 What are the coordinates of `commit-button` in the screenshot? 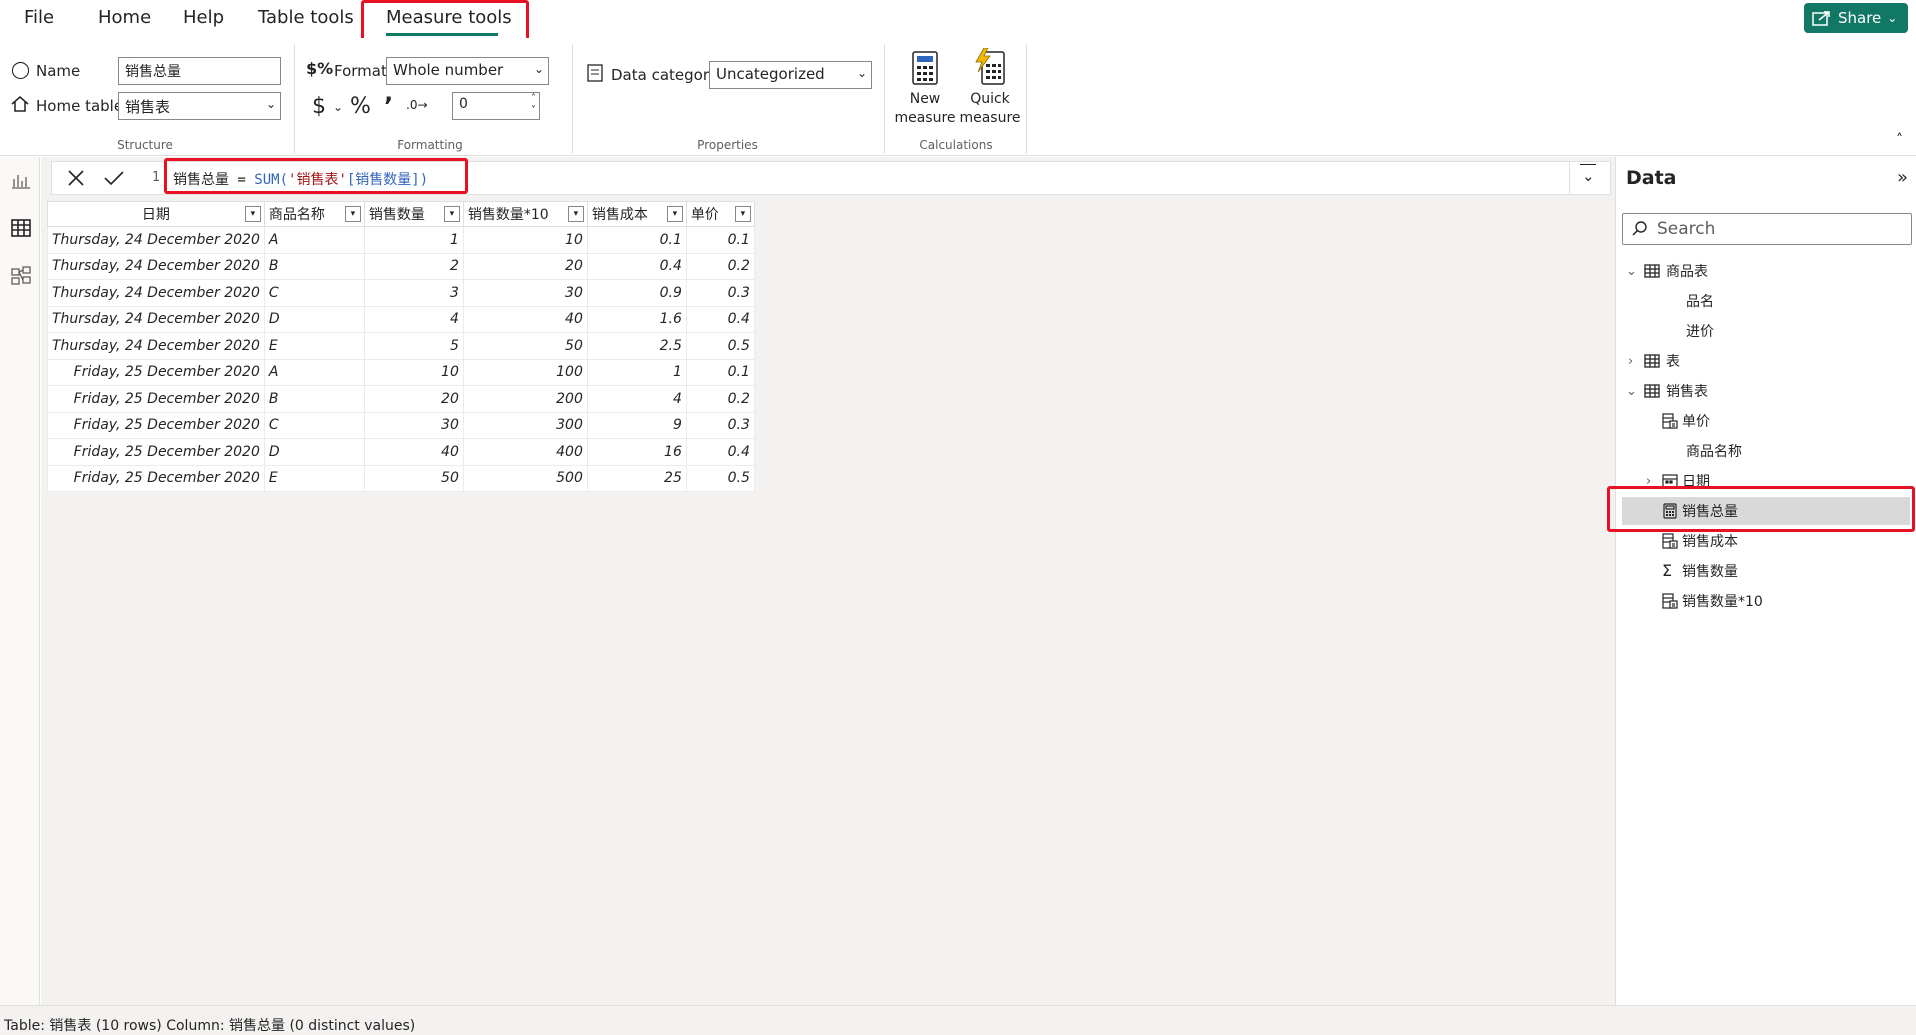 It's located at (114, 178).